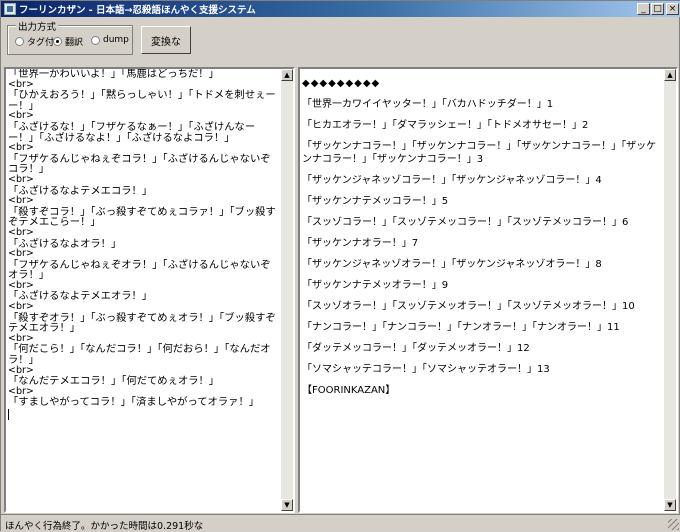 This screenshot has height=532, width=680. What do you see at coordinates (142, 100) in the screenshot?
I see `input-line: 「ひかえおろう！」「黙らっしゃい！」「トドメを刺せぇーー！」` at bounding box center [142, 100].